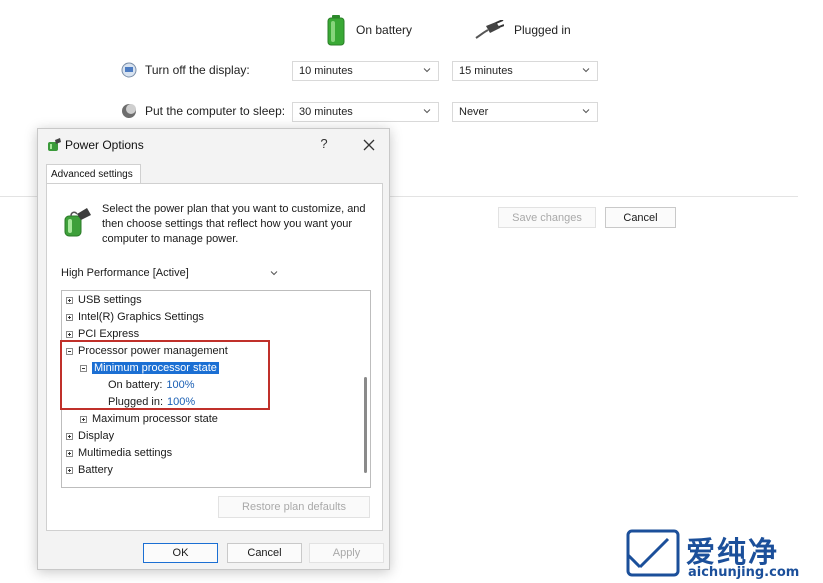  I want to click on tree-item-graphics-settings: Intel(R) Graphics Settings, so click(135, 317).